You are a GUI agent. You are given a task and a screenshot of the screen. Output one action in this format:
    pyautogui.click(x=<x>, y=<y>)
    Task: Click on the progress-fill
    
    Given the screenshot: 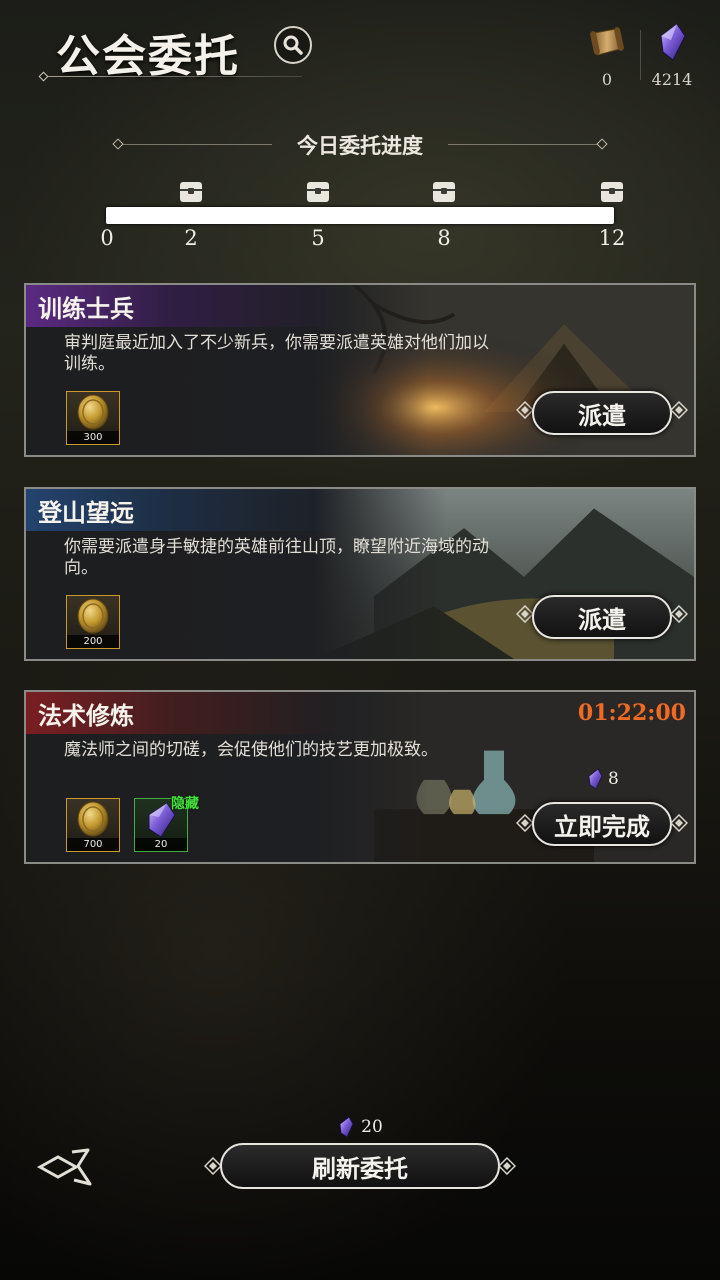 What is the action you would take?
    pyautogui.click(x=360, y=215)
    